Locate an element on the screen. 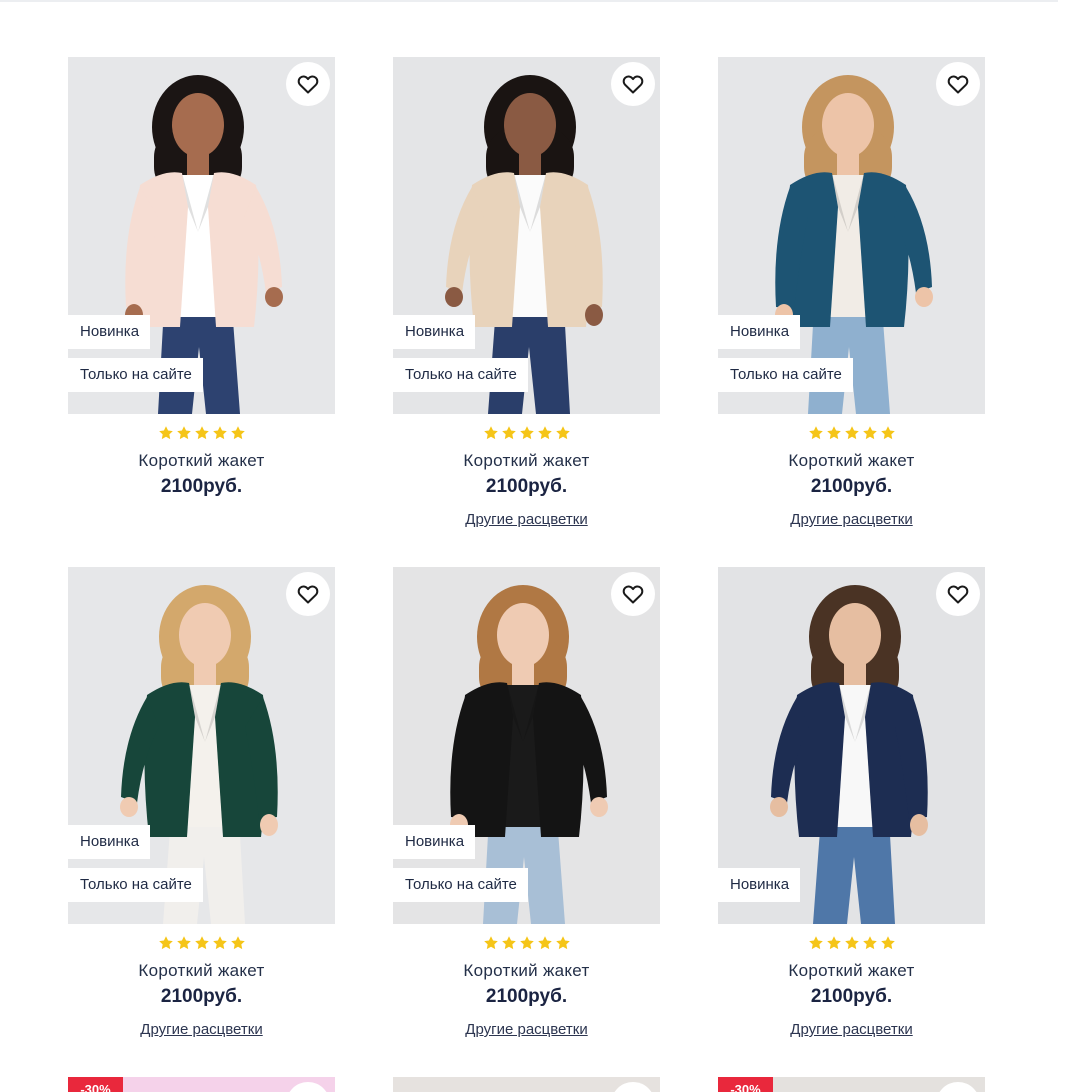 Image resolution: width=1080 pixels, height=1092 pixels. product-card is located at coordinates (526, 1084).